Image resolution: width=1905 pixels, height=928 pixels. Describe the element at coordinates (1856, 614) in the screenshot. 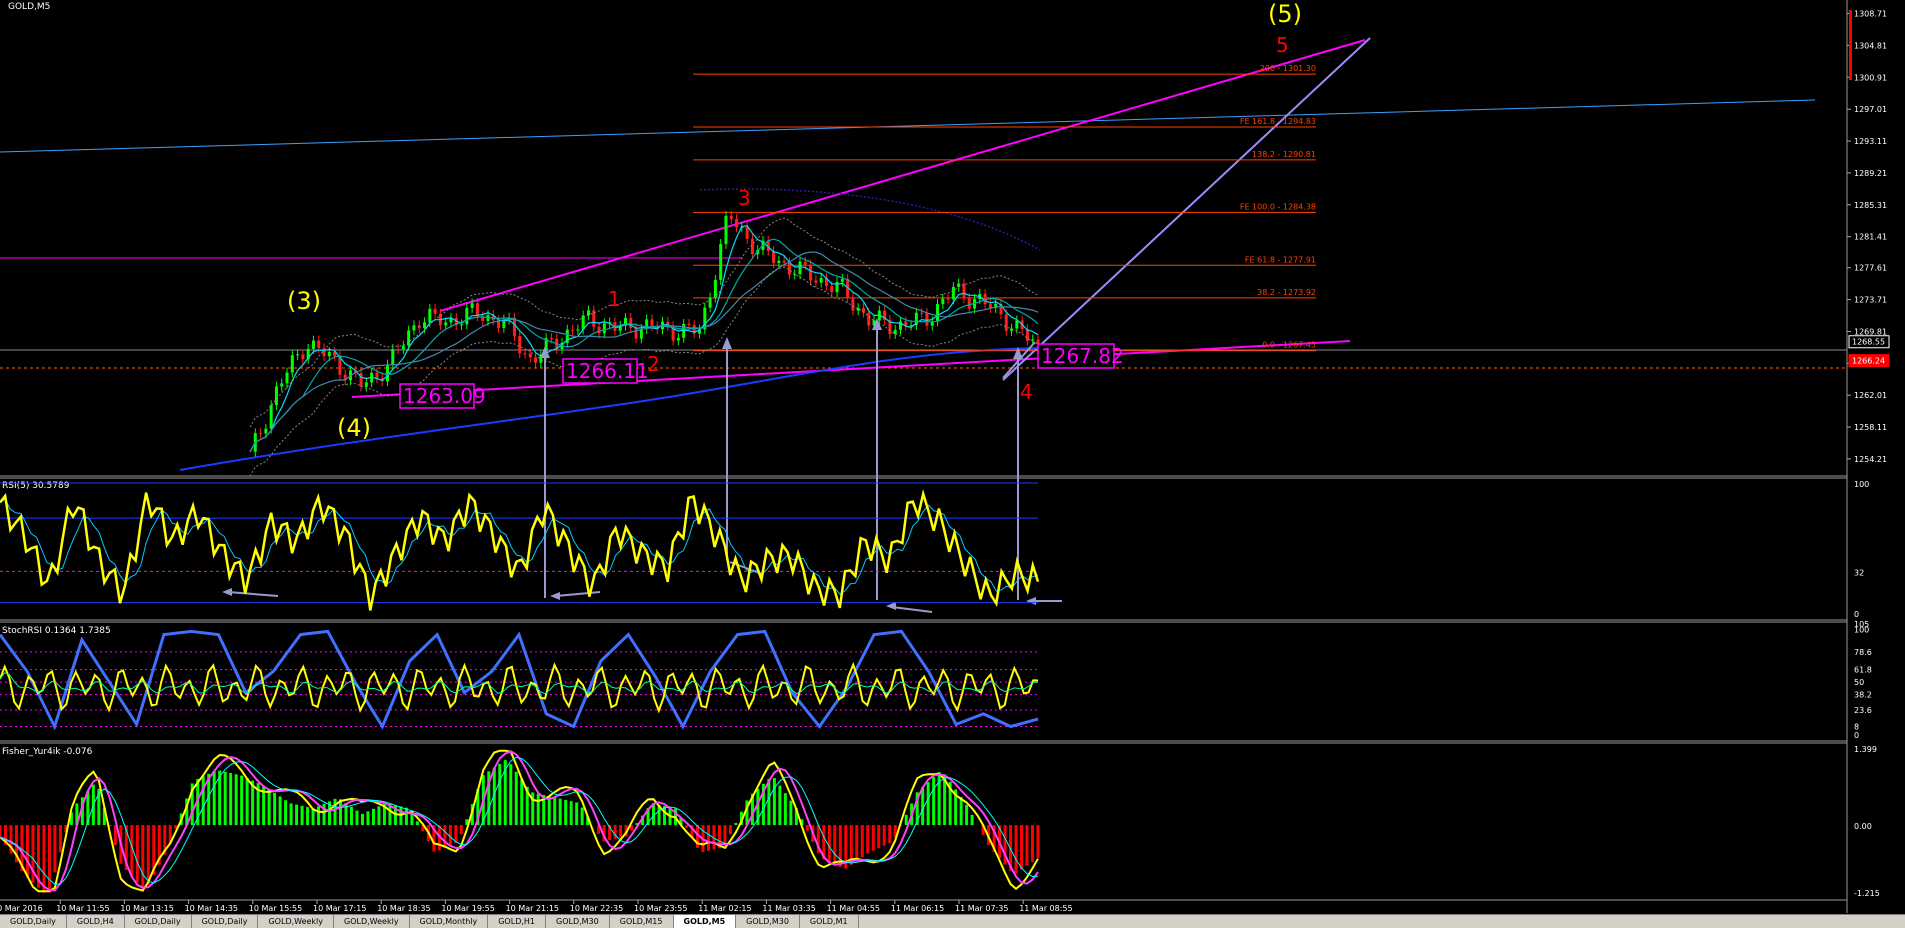

I see `rsi-tick-label: 0` at that location.